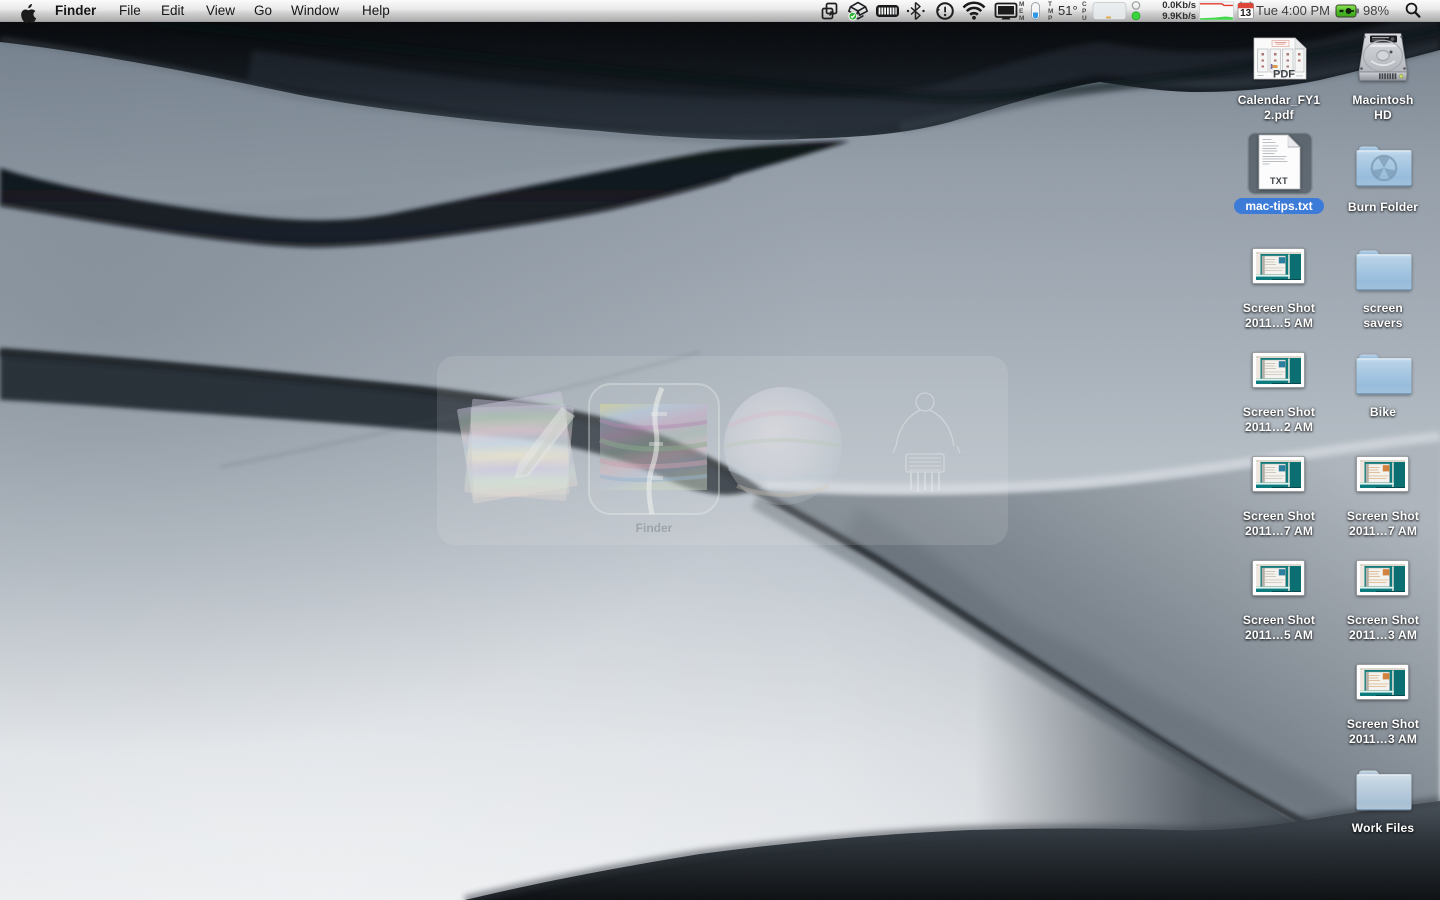 This screenshot has height=900, width=1440. Describe the element at coordinates (654, 528) in the screenshot. I see `svg-text: Finder` at that location.